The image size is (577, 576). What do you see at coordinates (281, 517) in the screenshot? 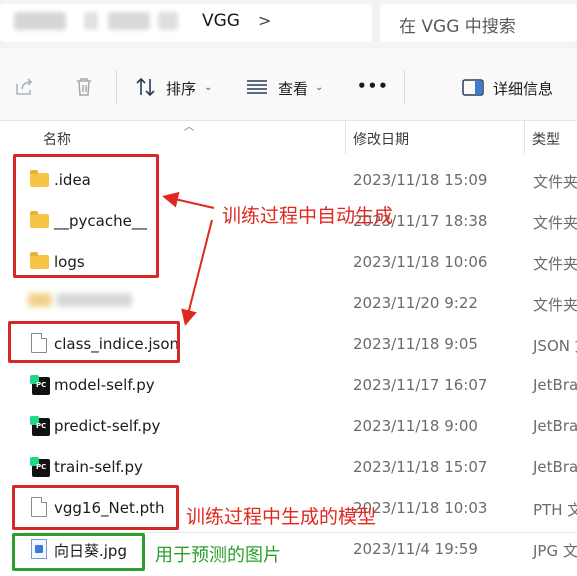
I see `annotation-model-generated: 训练过程中生成的模型` at bounding box center [281, 517].